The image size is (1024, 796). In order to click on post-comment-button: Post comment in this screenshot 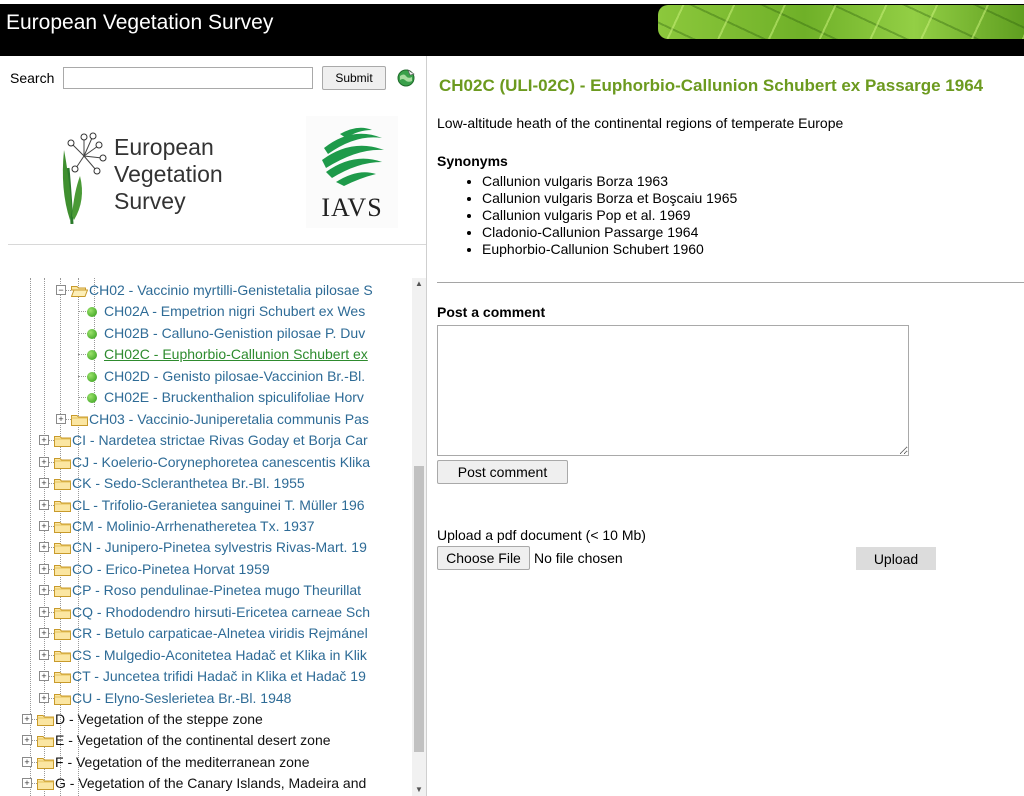, I will do `click(502, 472)`.